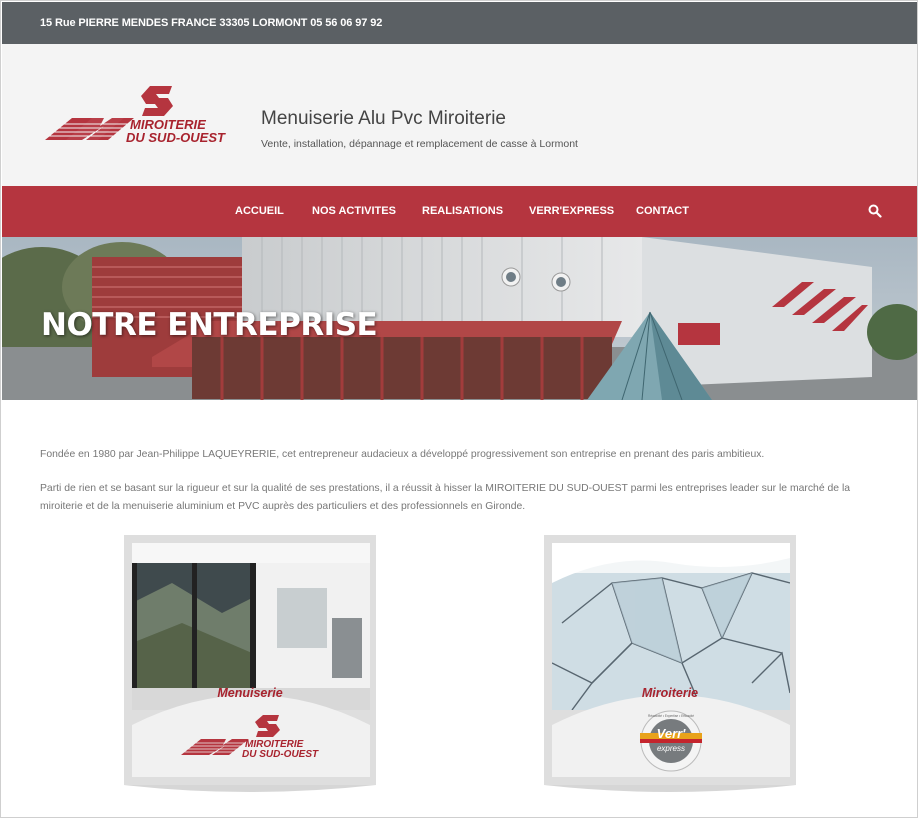 The width and height of the screenshot is (918, 818). I want to click on site-title: Menuiserie Alu Pvc Miroiterie, so click(383, 119).